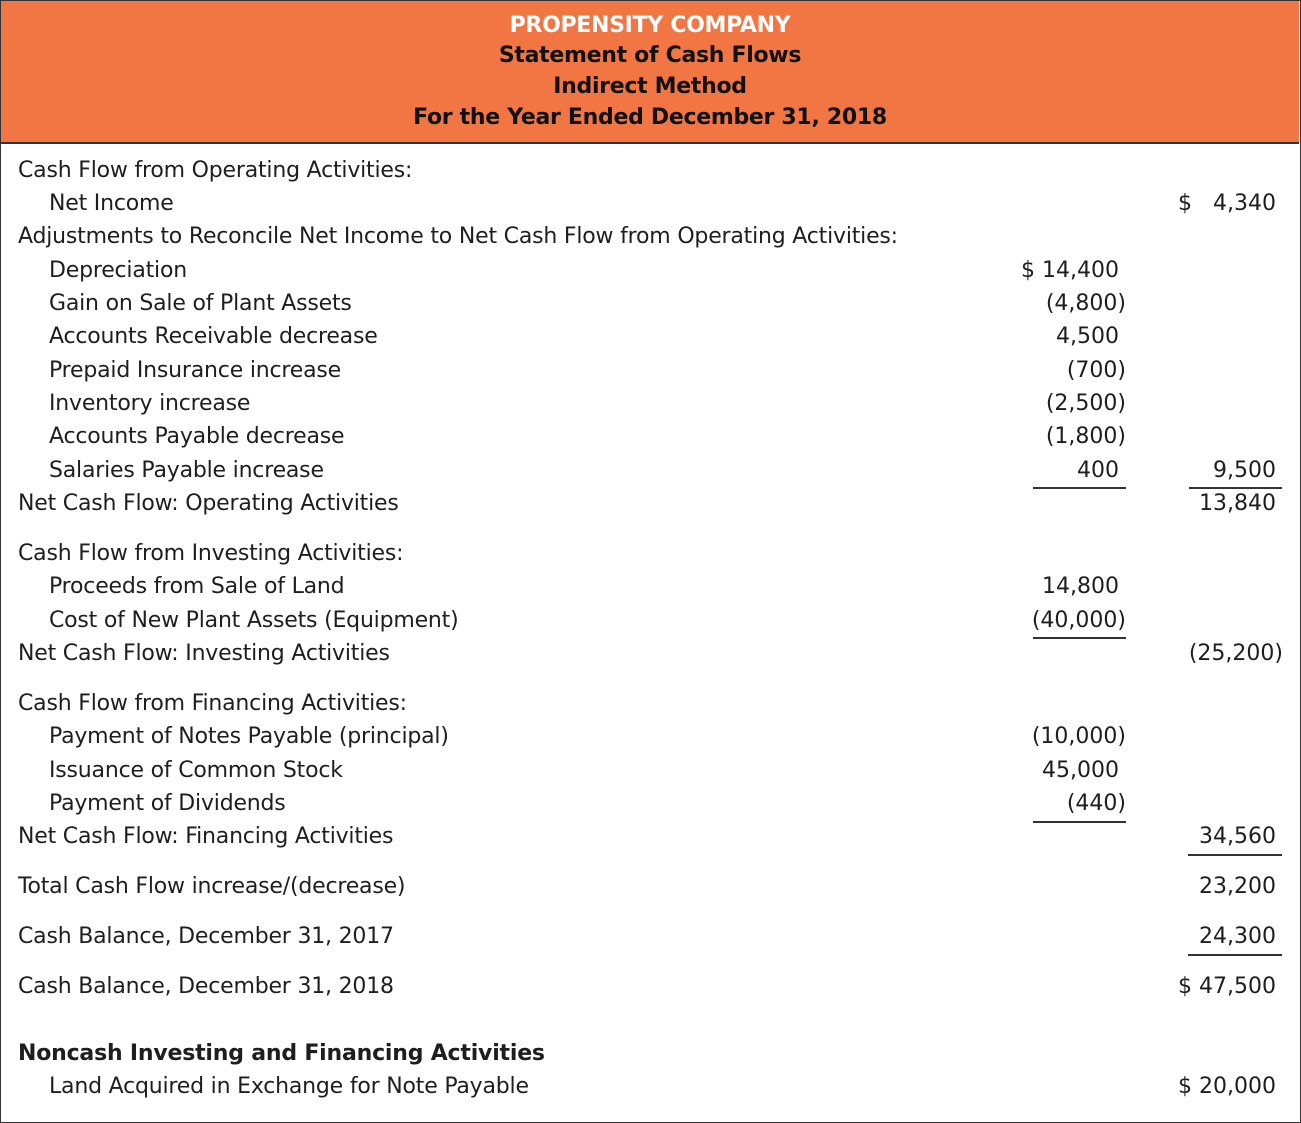 The image size is (1301, 1123). I want to click on row-label: Prepaid Insurance increase, so click(195, 370).